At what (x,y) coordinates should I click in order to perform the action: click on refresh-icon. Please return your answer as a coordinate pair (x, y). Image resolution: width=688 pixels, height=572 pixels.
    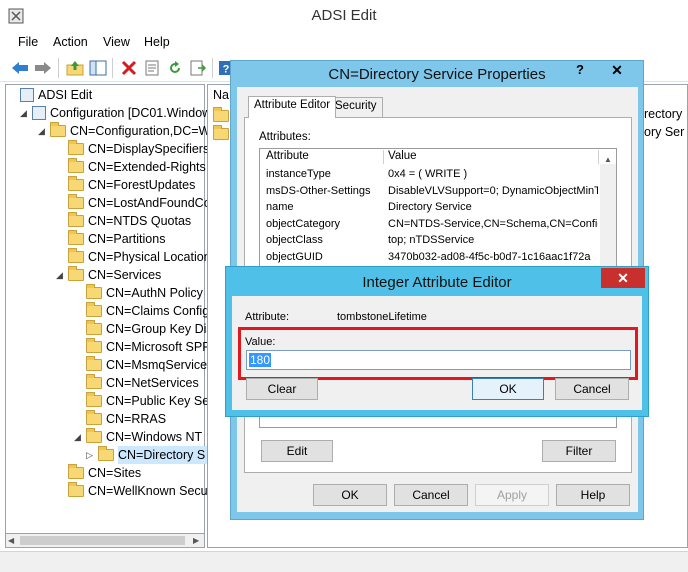
    Looking at the image, I should click on (175, 68).